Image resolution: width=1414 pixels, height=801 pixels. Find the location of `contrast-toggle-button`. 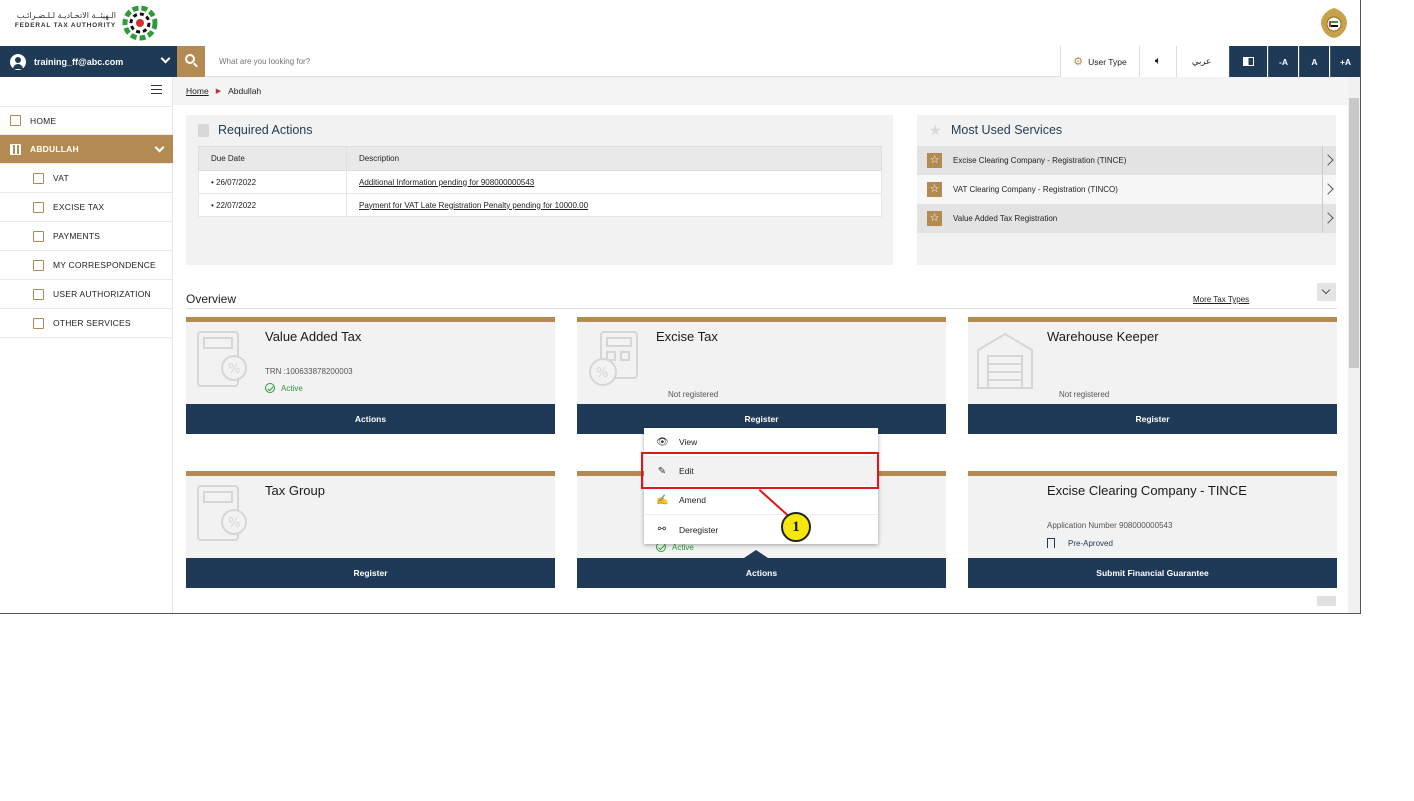

contrast-toggle-button is located at coordinates (1248, 61).